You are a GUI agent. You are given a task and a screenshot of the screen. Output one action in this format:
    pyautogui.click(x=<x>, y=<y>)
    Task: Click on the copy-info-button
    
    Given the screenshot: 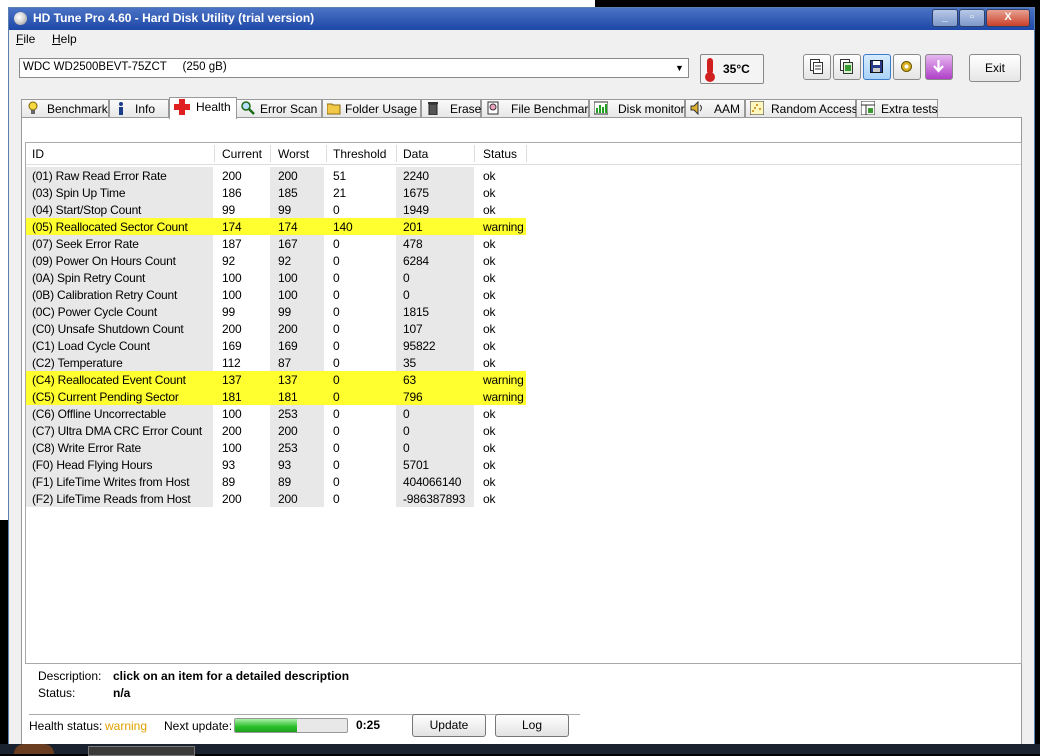 What is the action you would take?
    pyautogui.click(x=817, y=67)
    